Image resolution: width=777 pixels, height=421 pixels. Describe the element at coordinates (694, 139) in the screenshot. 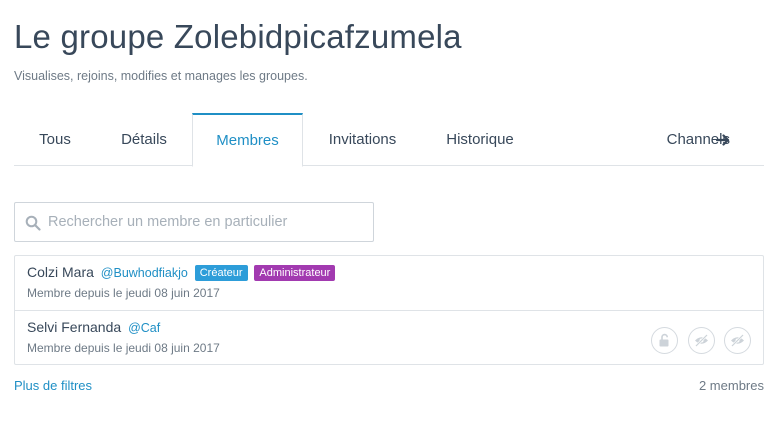

I see `tab-channels: Channels` at that location.